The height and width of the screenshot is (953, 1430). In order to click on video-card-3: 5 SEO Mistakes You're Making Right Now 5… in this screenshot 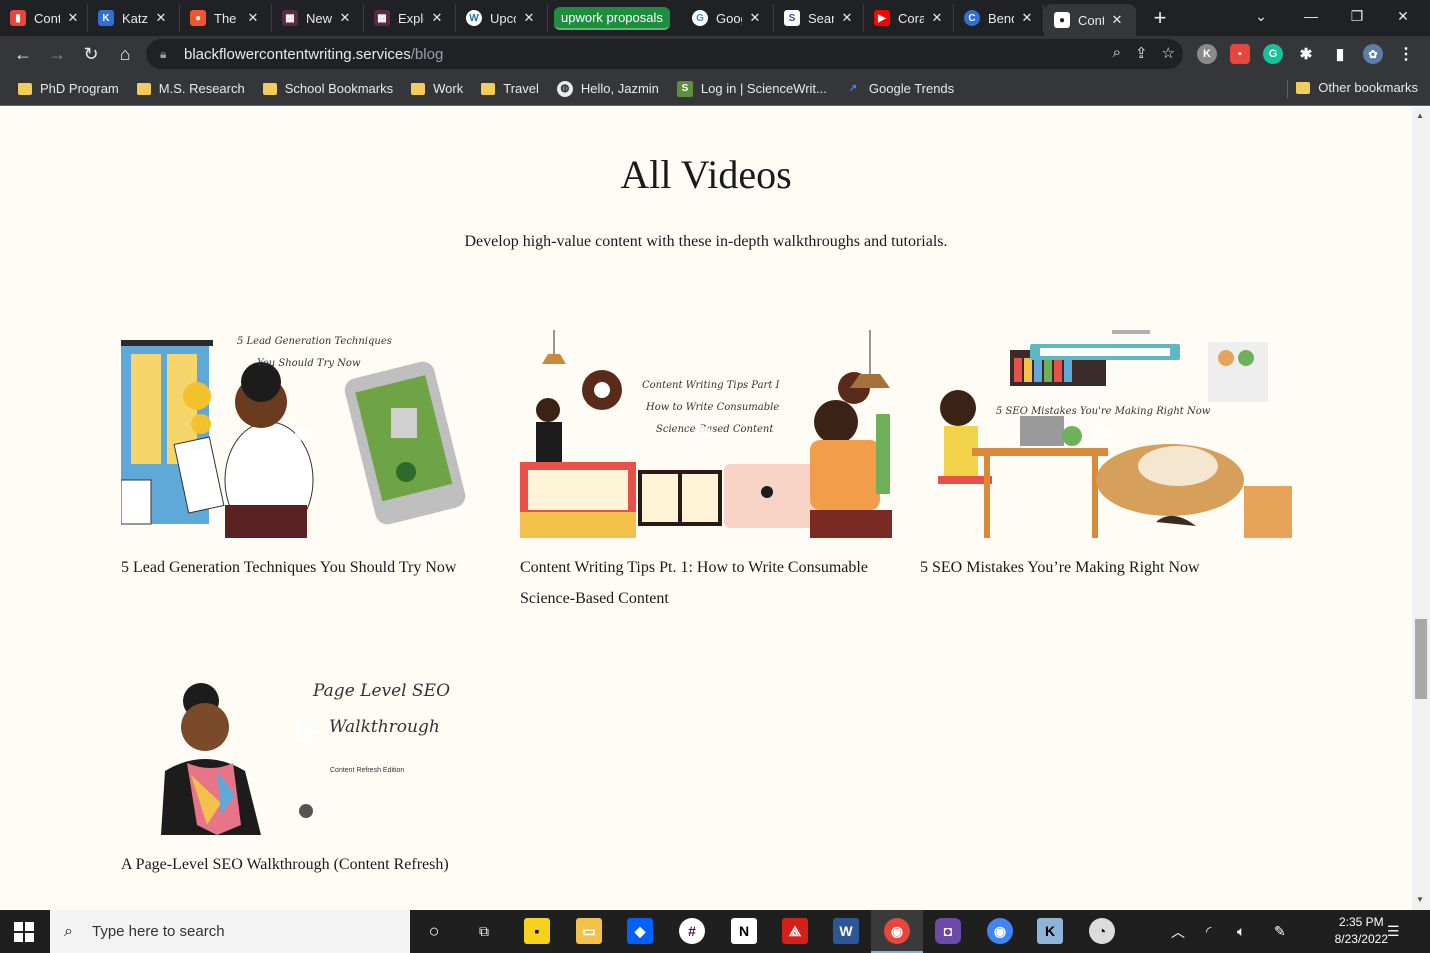, I will do `click(1106, 456)`.